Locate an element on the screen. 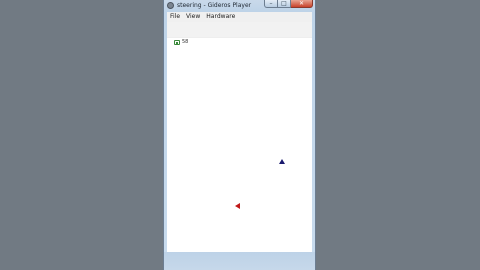 This screenshot has height=270, width=480. menu-bar: File View Hardware is located at coordinates (239, 17).